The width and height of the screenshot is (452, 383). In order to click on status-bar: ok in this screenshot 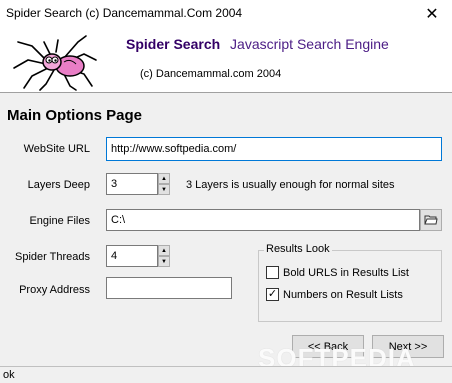, I will do `click(226, 374)`.